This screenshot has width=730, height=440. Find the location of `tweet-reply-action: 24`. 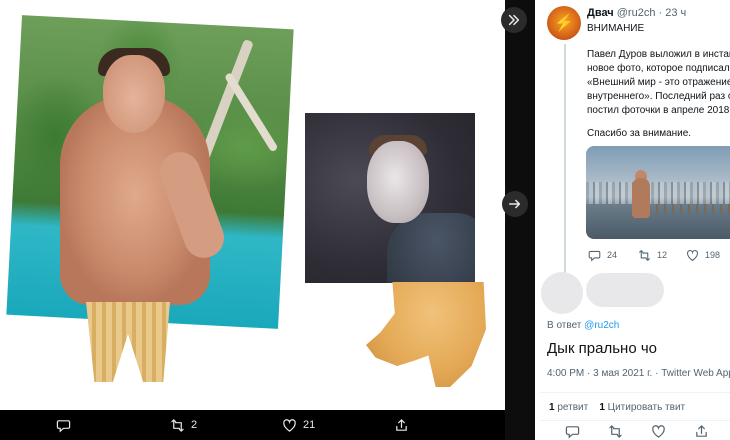

tweet-reply-action: 24 is located at coordinates (602, 255).